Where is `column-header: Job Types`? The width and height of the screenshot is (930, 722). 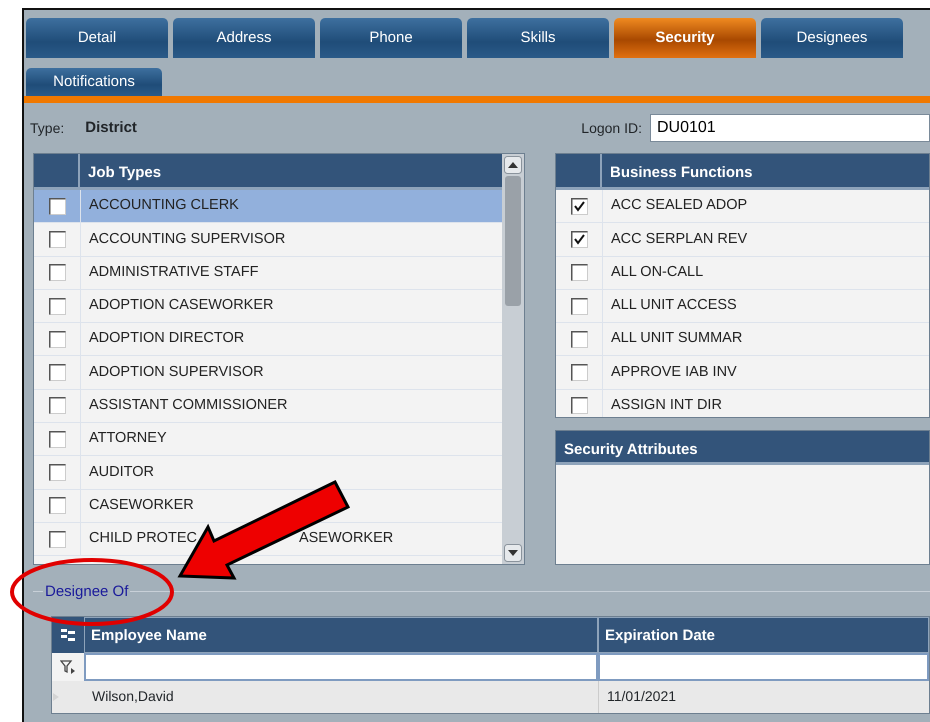
column-header: Job Types is located at coordinates (124, 173).